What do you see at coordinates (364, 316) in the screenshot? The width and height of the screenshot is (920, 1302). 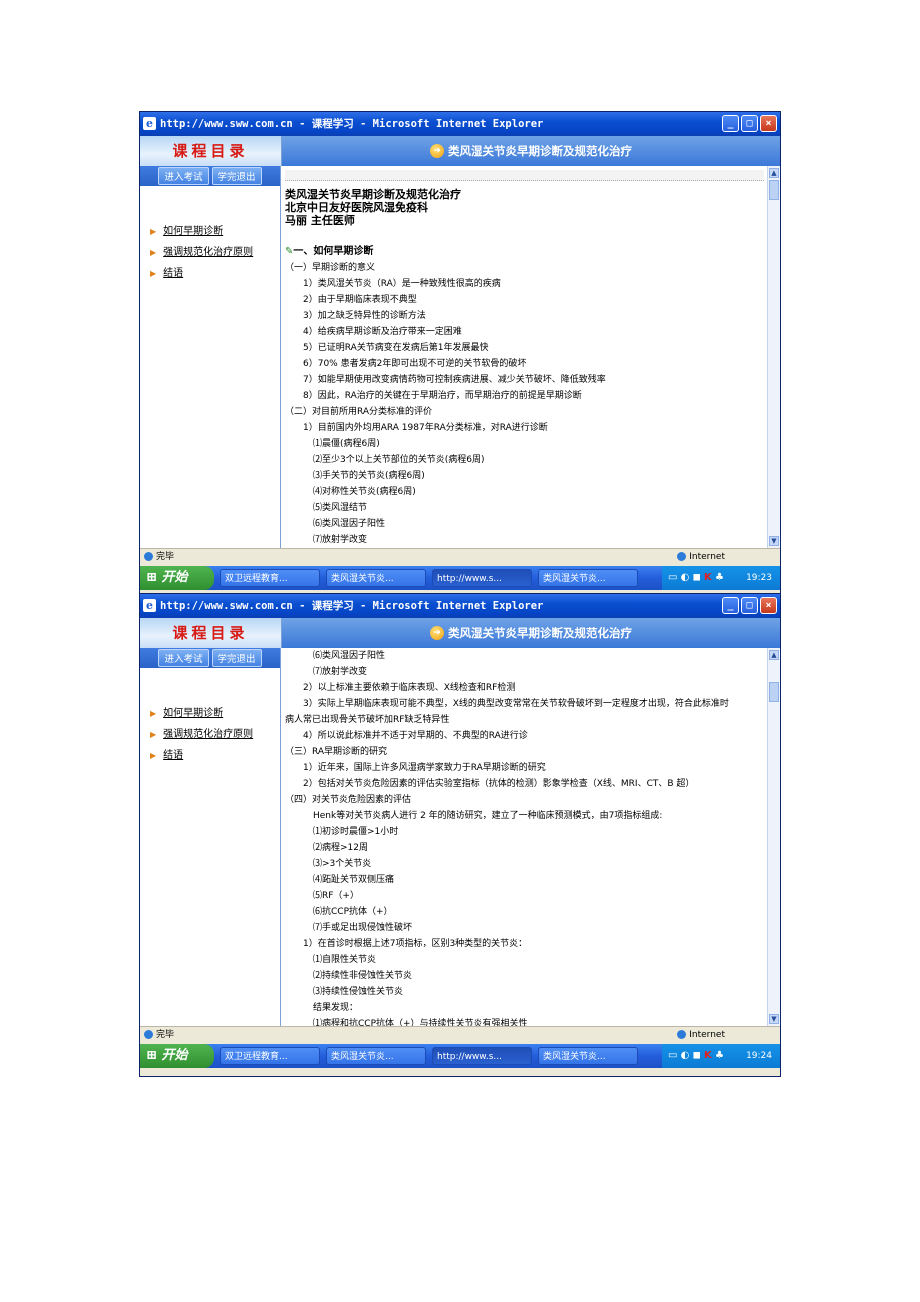 I see `content-line: 3）加之缺乏特异性的诊断方法` at bounding box center [364, 316].